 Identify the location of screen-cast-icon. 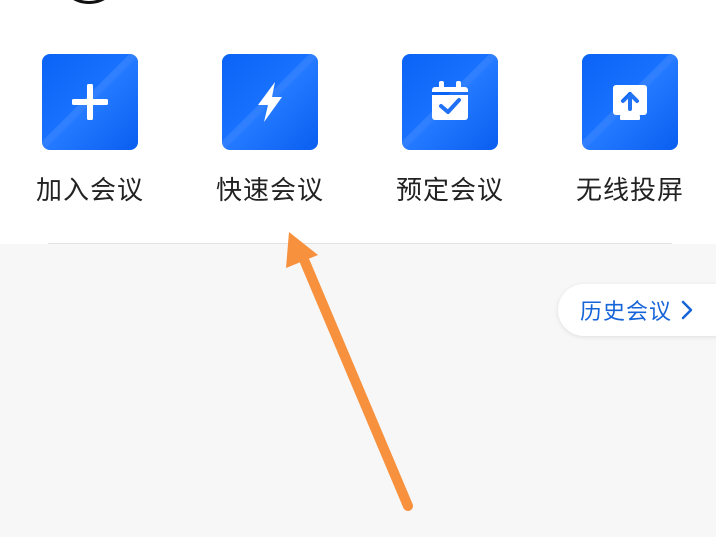
(630, 102).